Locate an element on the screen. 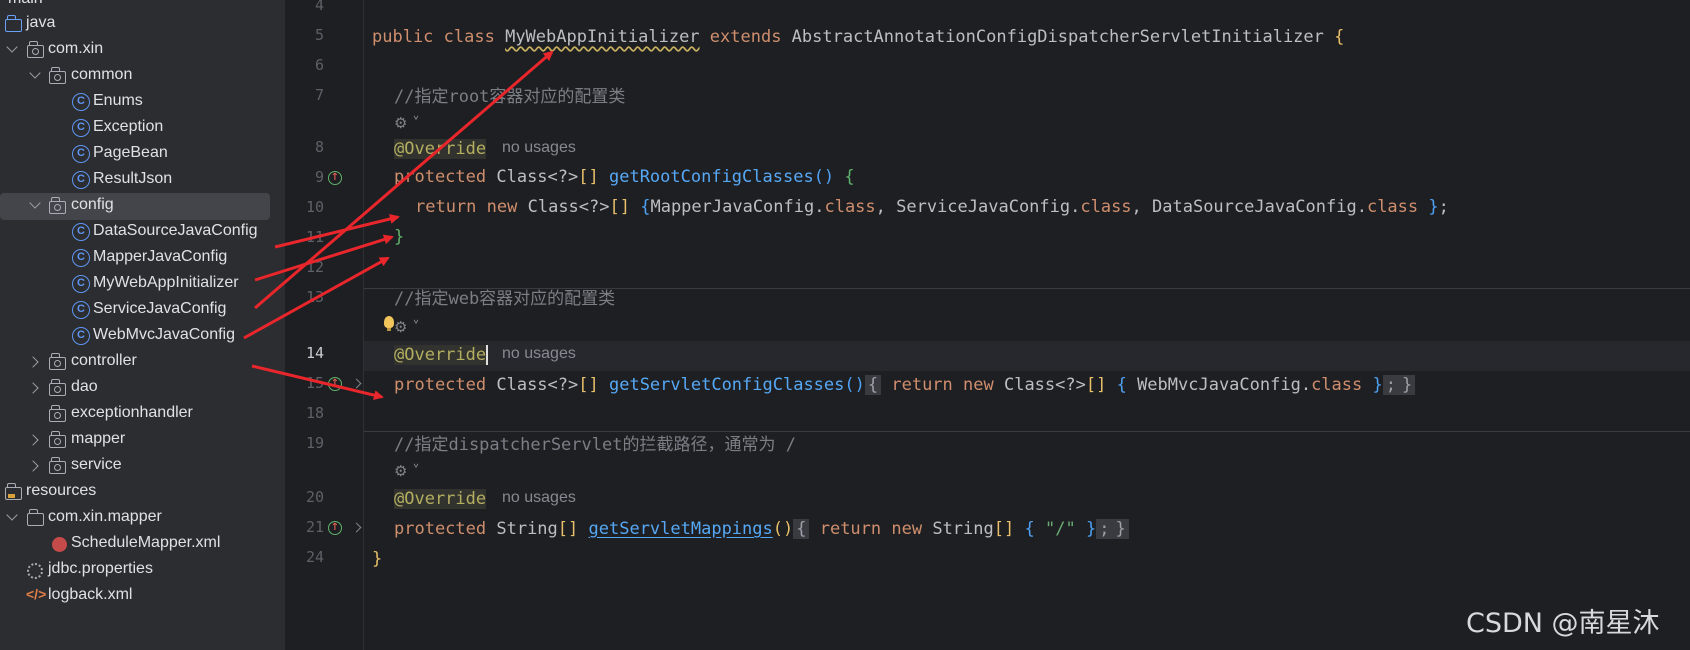 The height and width of the screenshot is (650, 1690). code-line-11: } is located at coordinates (399, 237).